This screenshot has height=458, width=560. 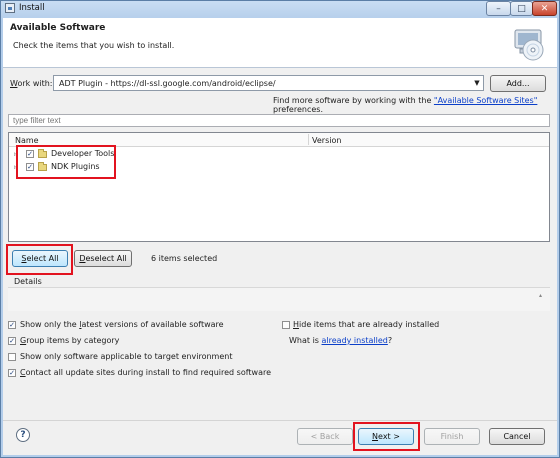 What do you see at coordinates (477, 83) in the screenshot?
I see `combo-arrow-icon: ▼` at bounding box center [477, 83].